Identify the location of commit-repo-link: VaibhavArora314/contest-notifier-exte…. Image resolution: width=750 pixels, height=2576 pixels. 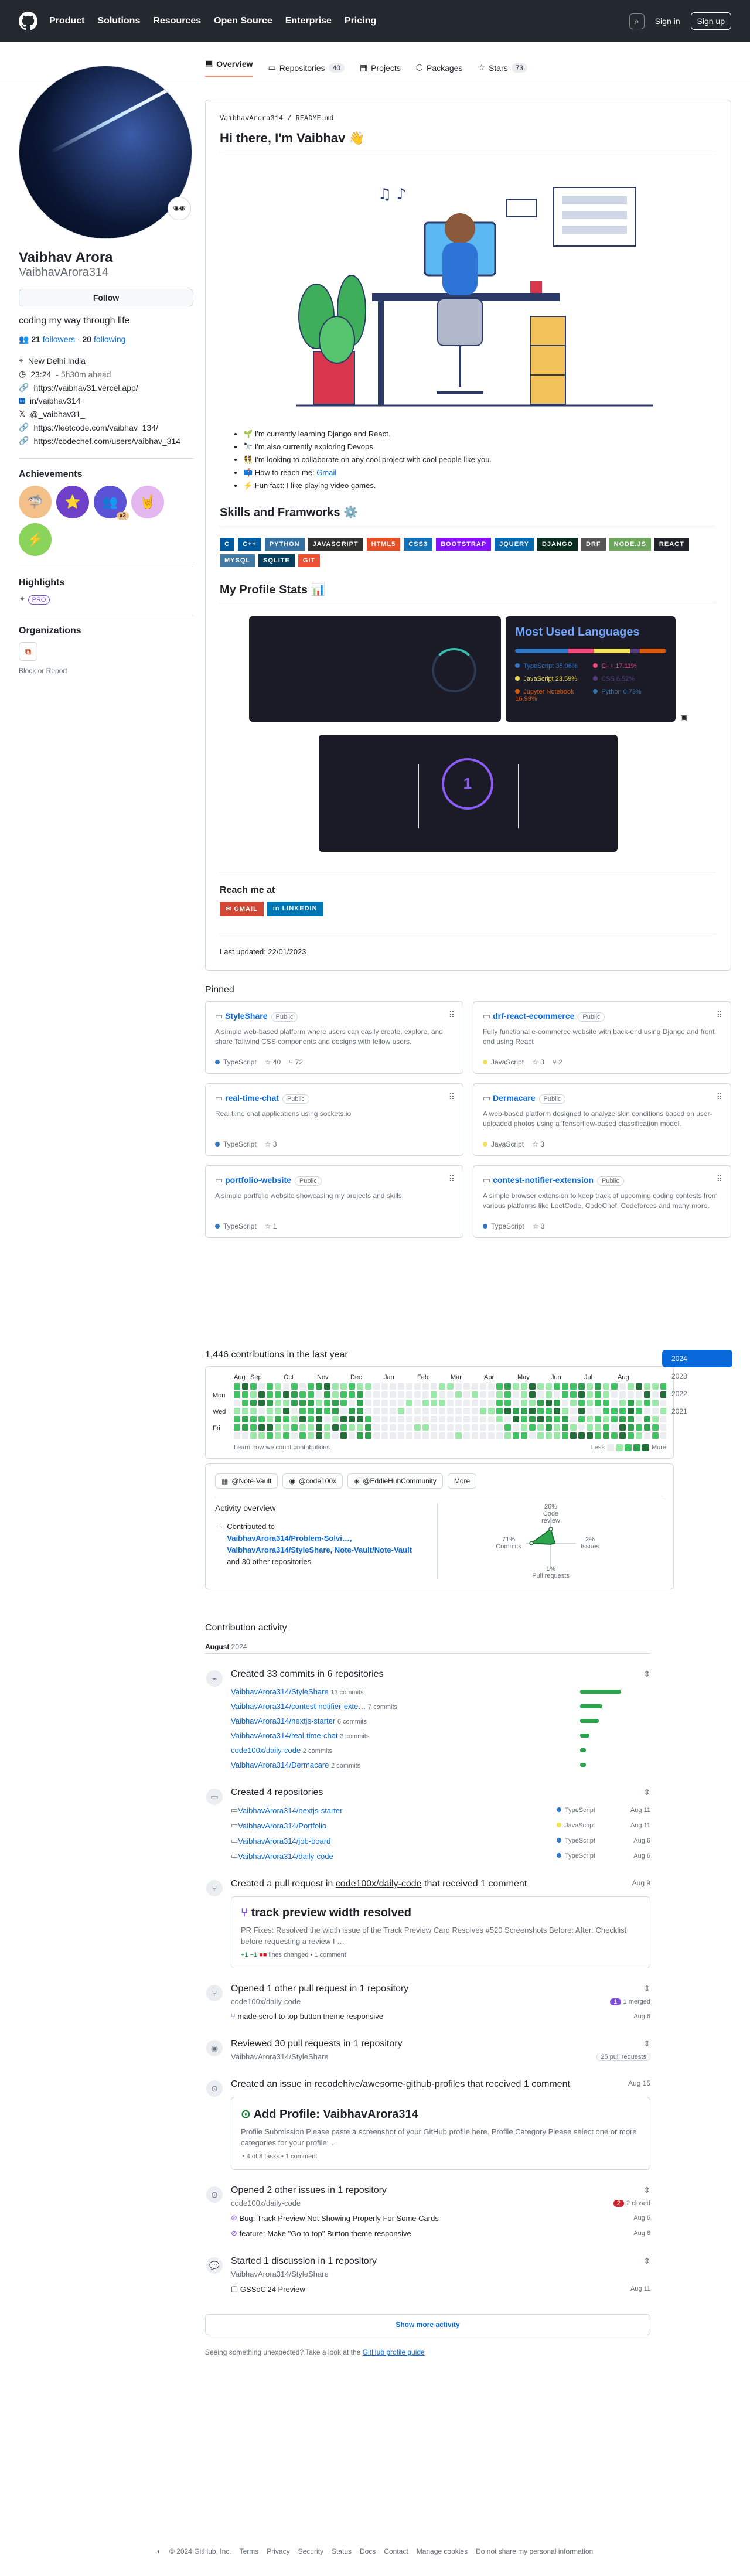
(299, 1706).